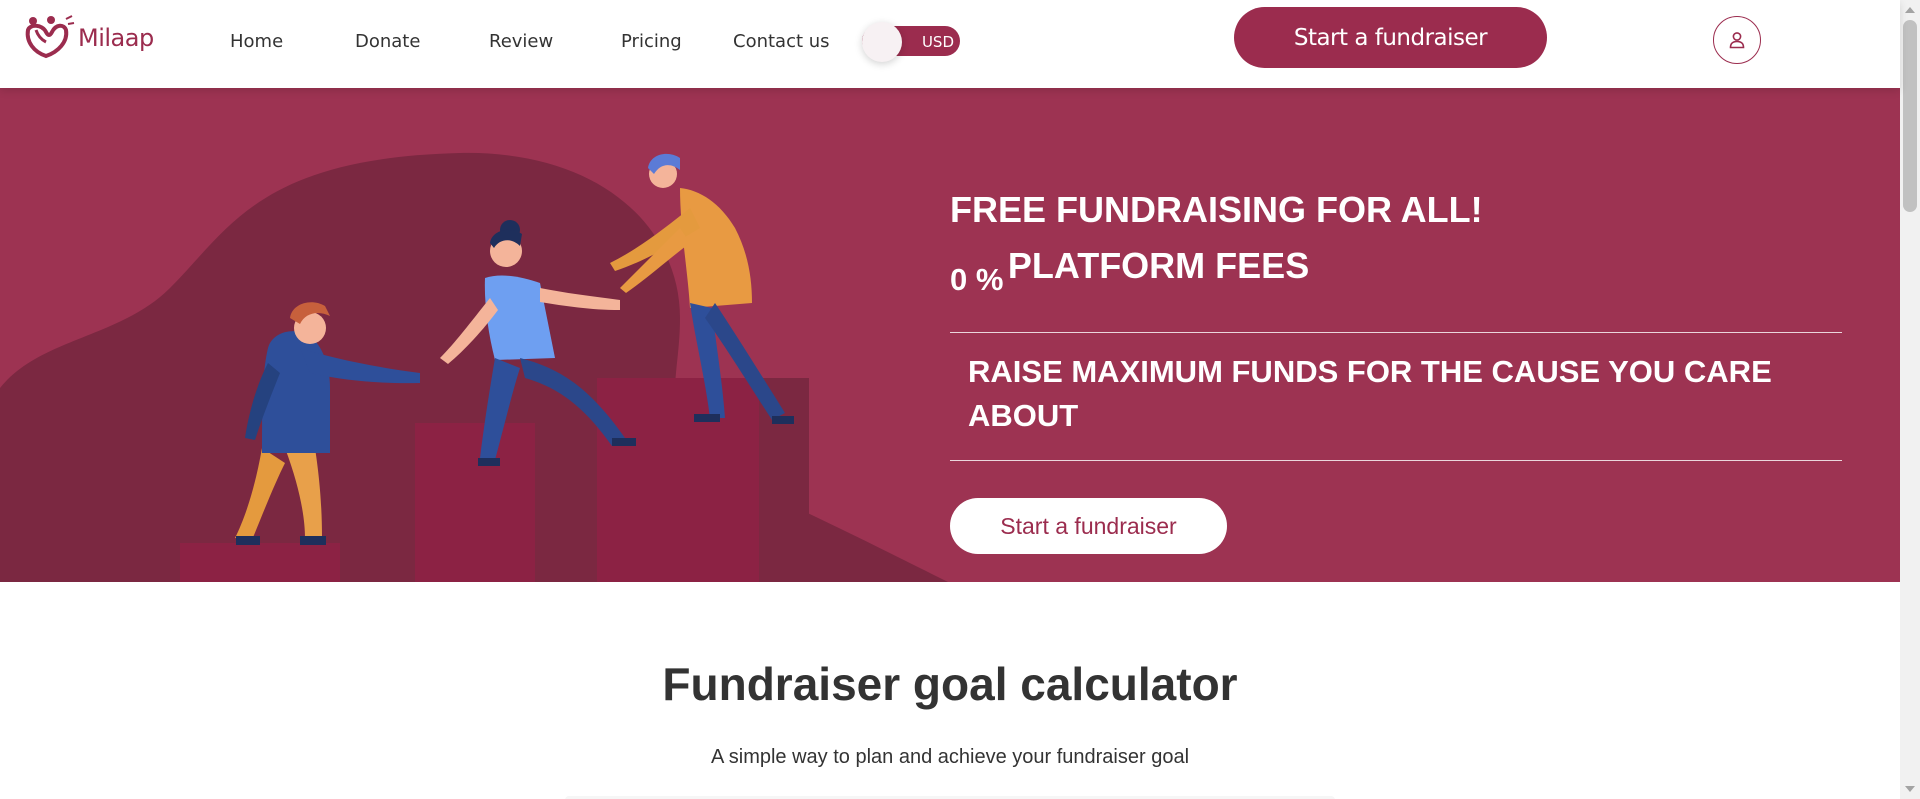 The image size is (1920, 799). Describe the element at coordinates (882, 42) in the screenshot. I see `currency-toggle-knob` at that location.